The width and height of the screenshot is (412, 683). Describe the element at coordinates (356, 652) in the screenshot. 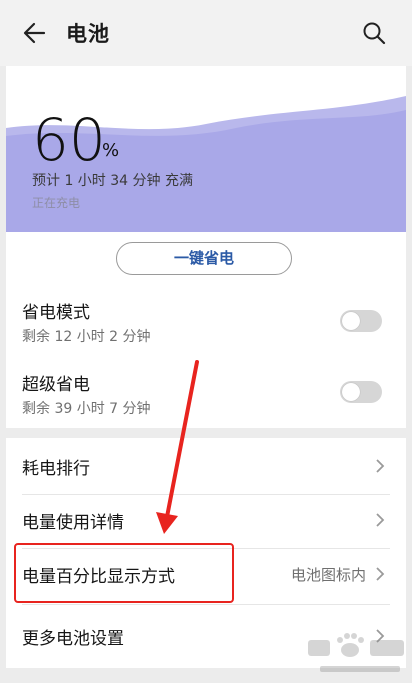

I see `baidu-jingyan-watermark-logo` at that location.